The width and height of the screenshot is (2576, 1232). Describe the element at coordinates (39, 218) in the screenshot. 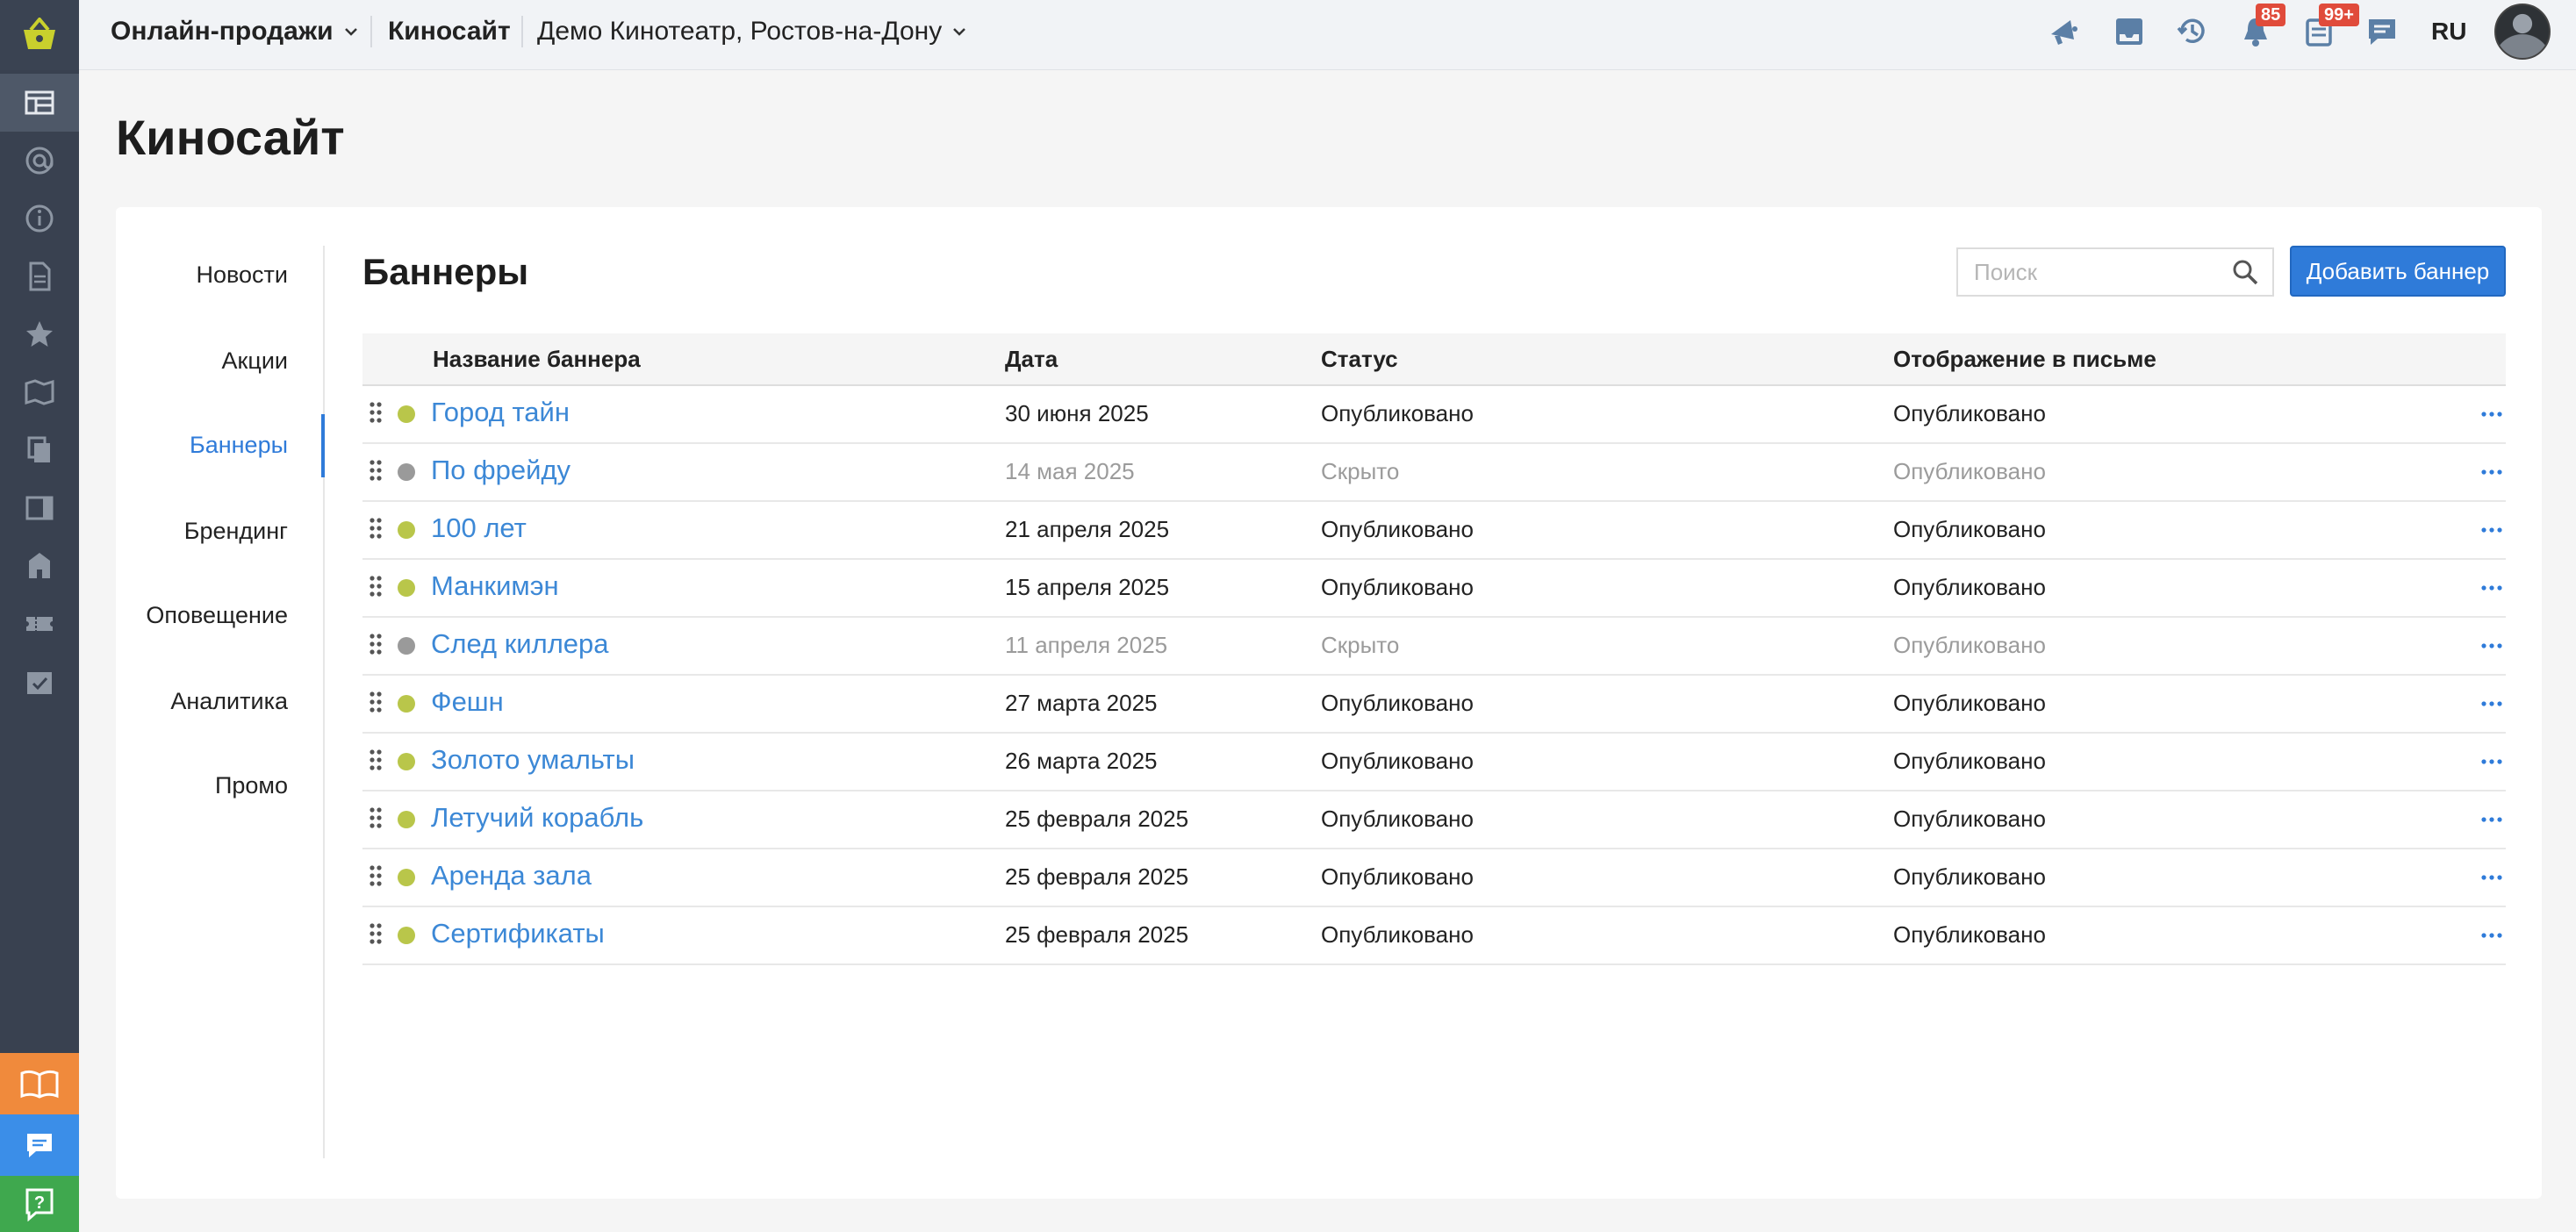

I see `nav-info` at that location.